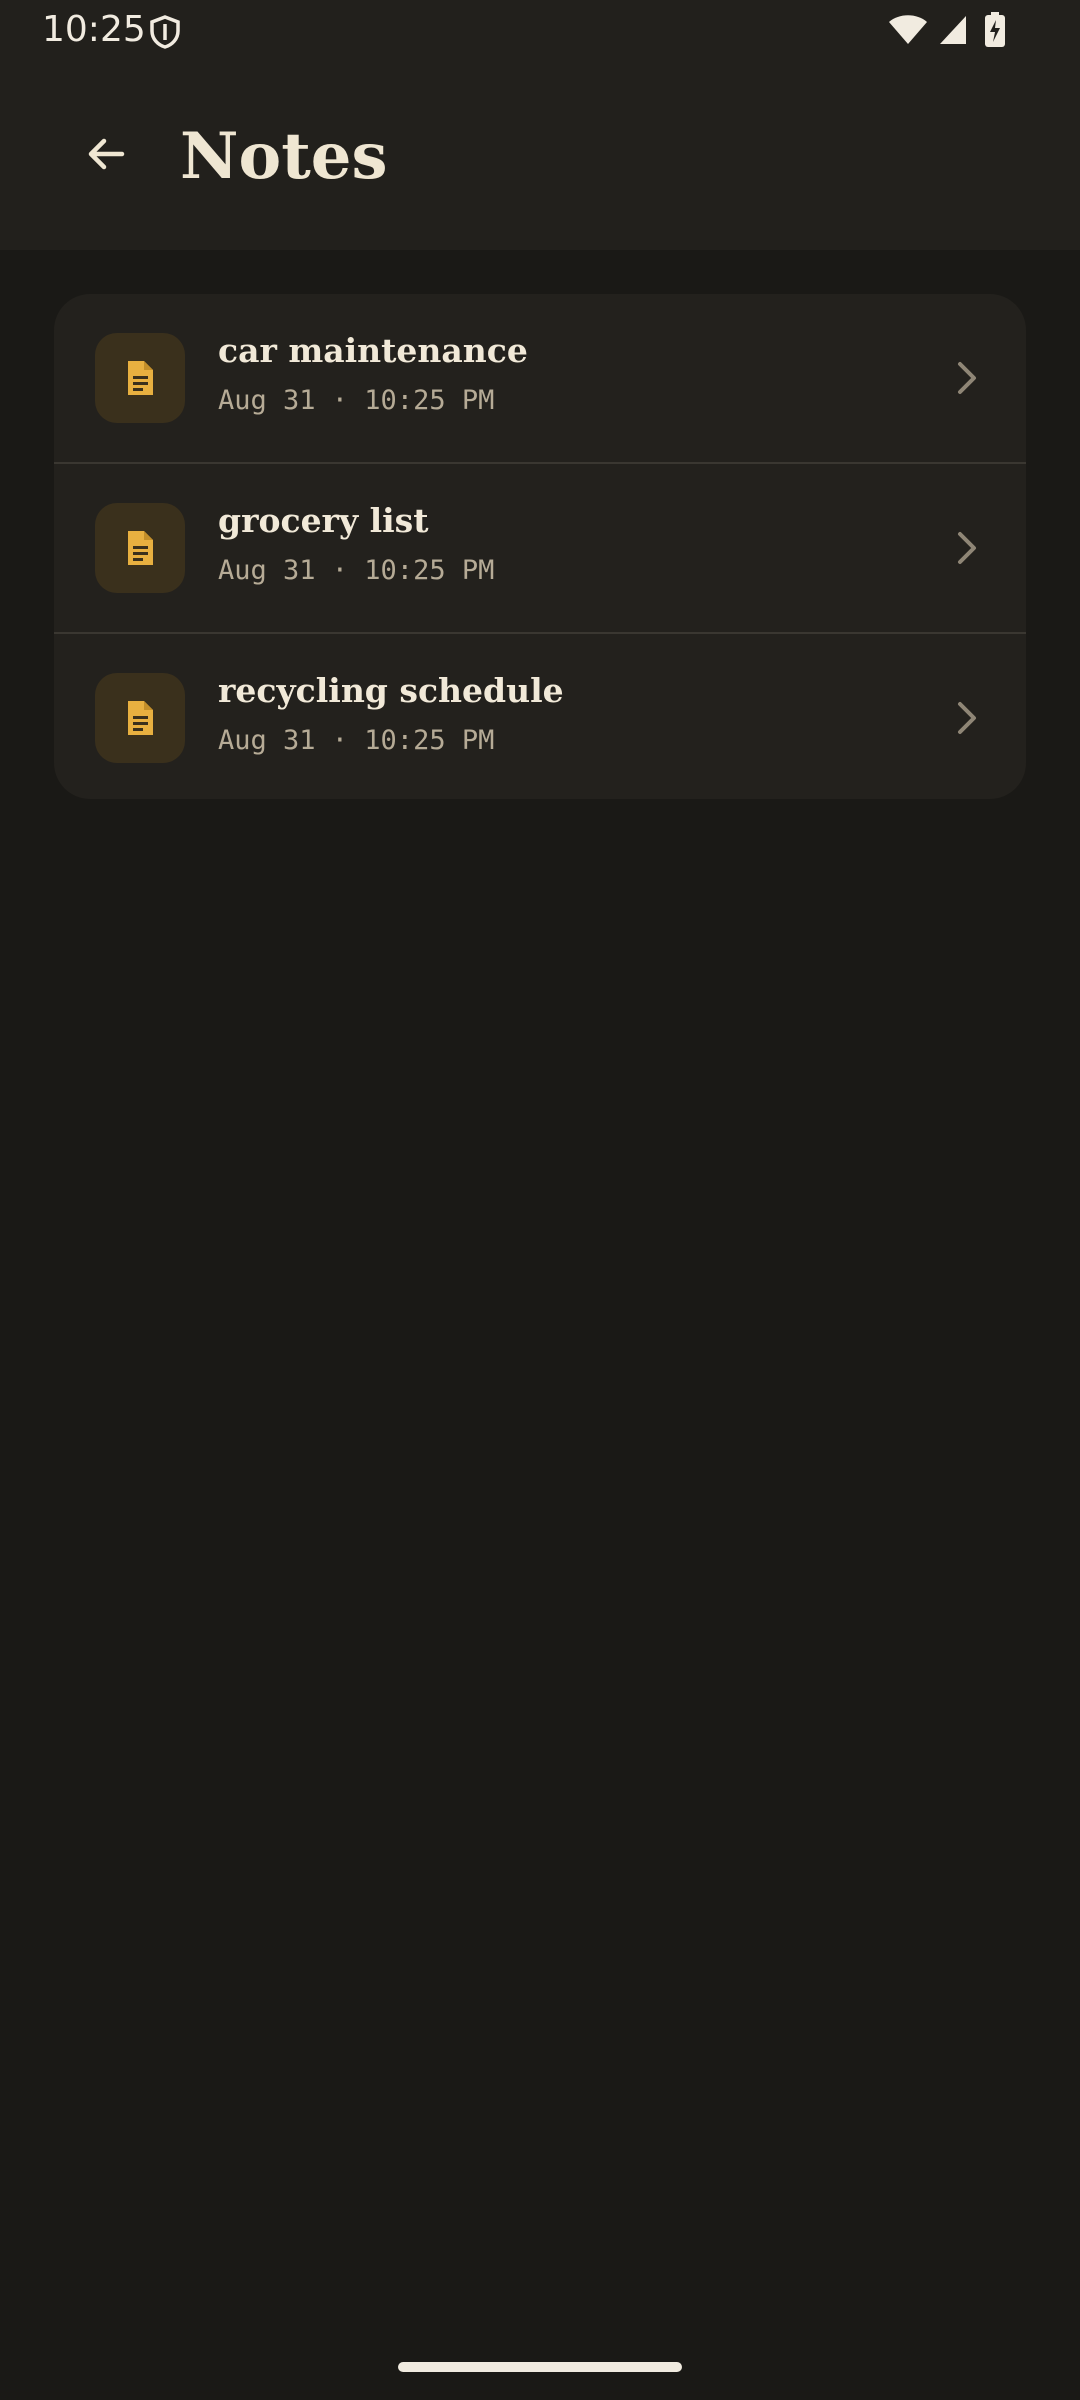 The image size is (1080, 2400). I want to click on note-title: recycling schedule, so click(391, 690).